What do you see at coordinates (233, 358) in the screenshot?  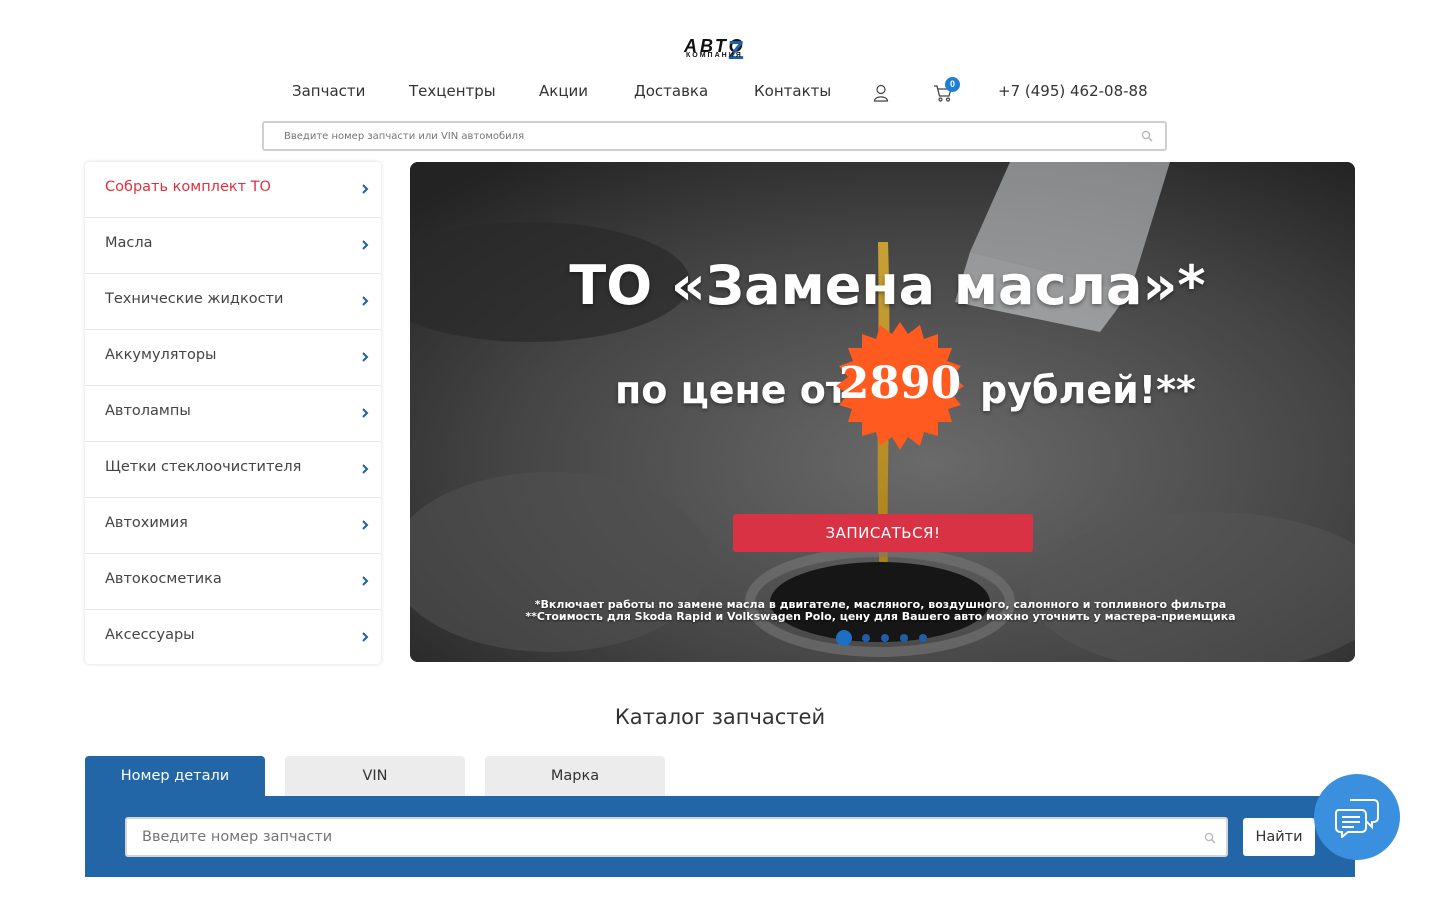 I see `sidebar-item-batteries: Аккумуляторы` at bounding box center [233, 358].